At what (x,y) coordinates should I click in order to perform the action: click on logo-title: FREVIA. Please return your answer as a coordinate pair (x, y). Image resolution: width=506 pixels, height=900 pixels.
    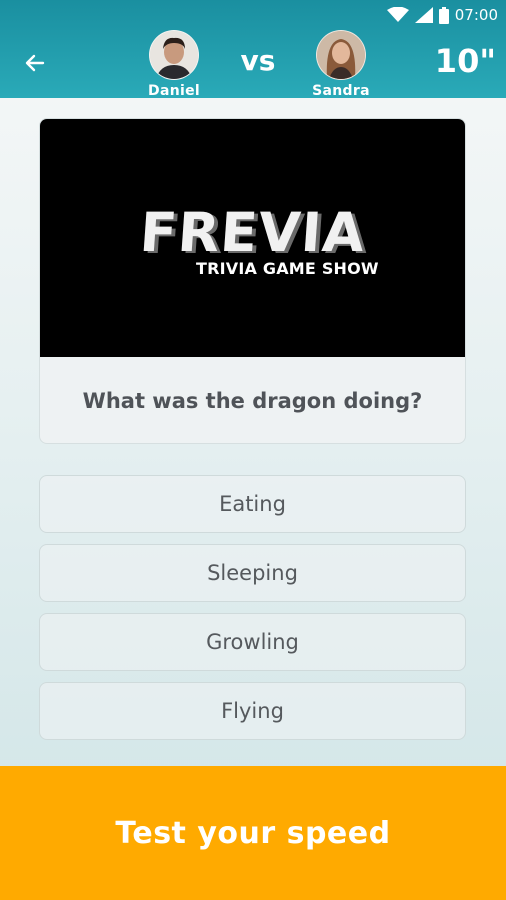
    Looking at the image, I should click on (252, 232).